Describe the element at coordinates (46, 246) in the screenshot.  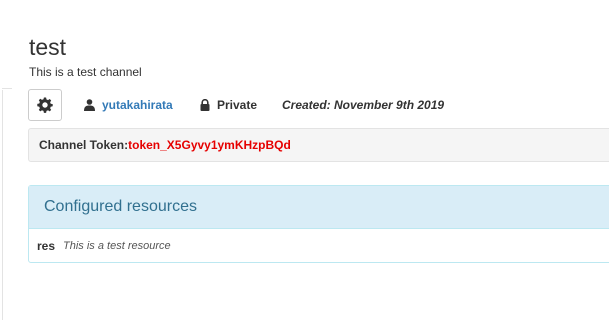
I see `resource-name: res` at that location.